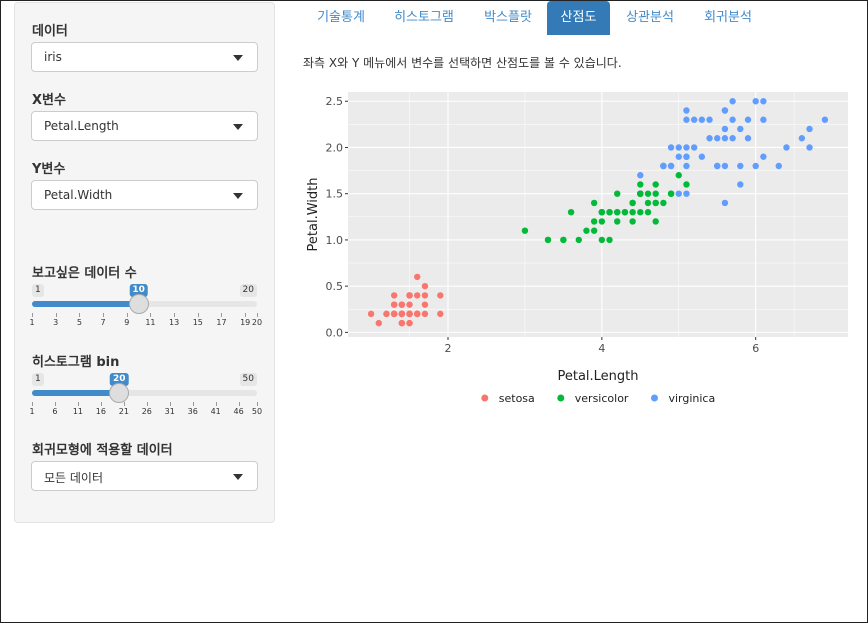 The height and width of the screenshot is (623, 868). What do you see at coordinates (341, 18) in the screenshot?
I see `tab-descriptive-stats: 기술통계` at bounding box center [341, 18].